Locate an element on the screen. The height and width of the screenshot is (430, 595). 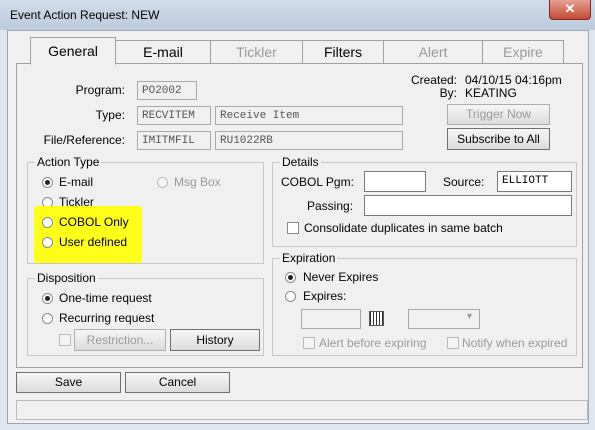
one-time-radio is located at coordinates (47, 298).